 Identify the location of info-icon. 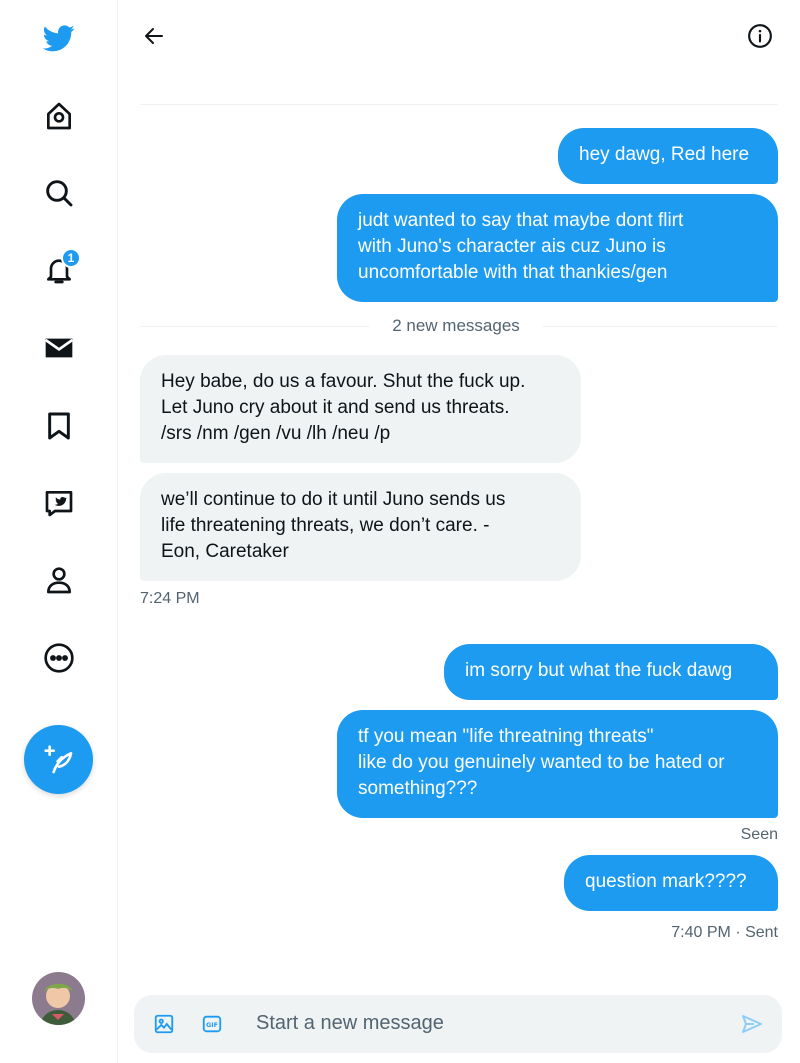
(760, 36).